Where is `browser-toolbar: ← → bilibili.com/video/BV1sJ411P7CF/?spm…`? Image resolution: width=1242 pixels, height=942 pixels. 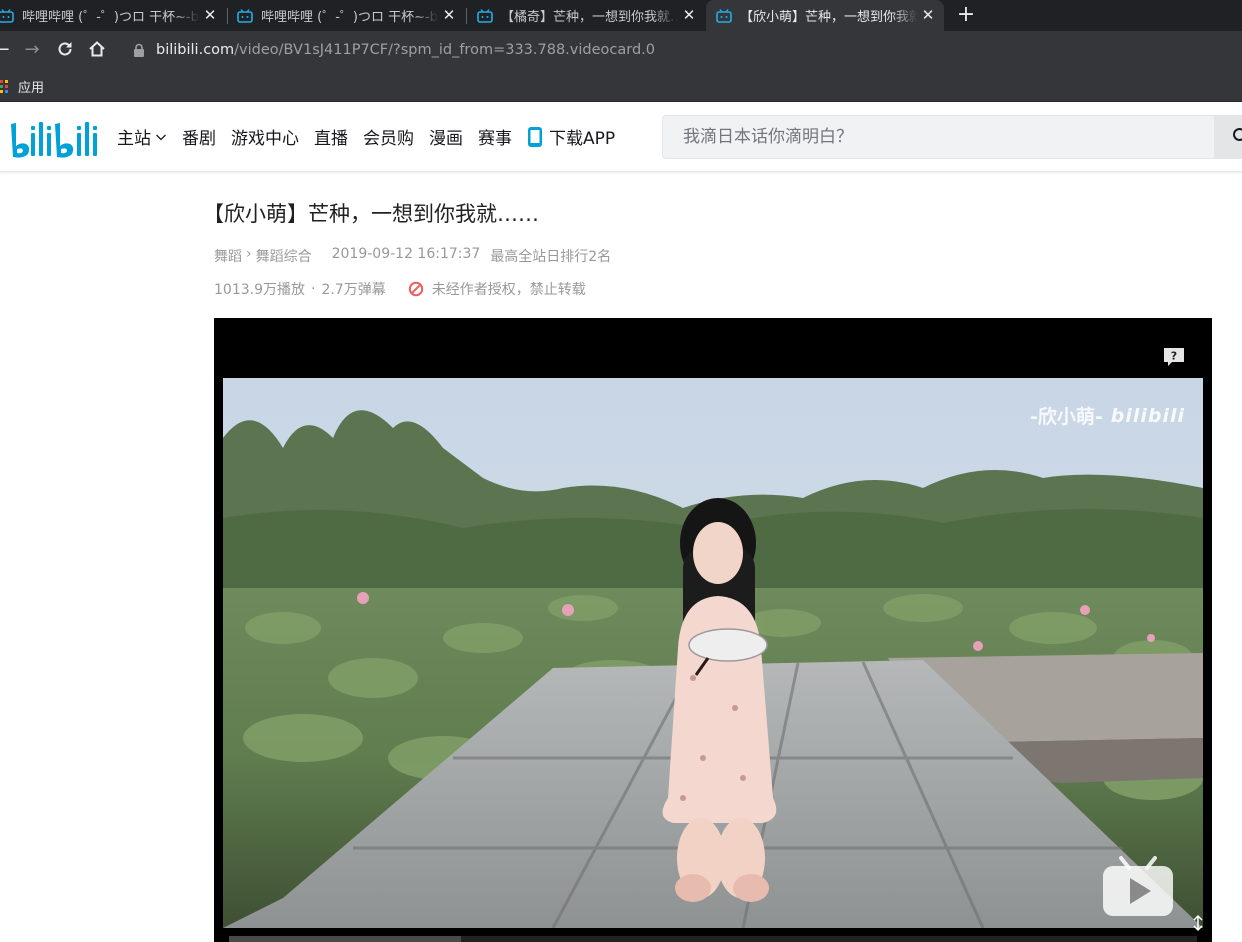 browser-toolbar: ← → bilibili.com/video/BV1sJ411P7CF/?spm… is located at coordinates (621, 50).